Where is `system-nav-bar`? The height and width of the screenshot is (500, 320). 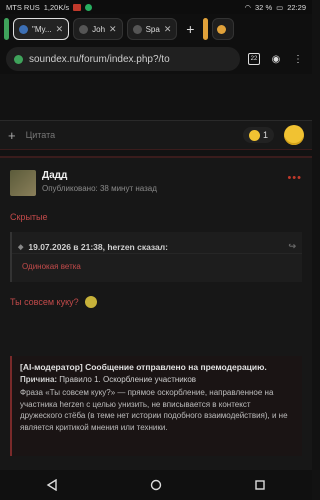
system-nav-bar is located at coordinates (156, 485).